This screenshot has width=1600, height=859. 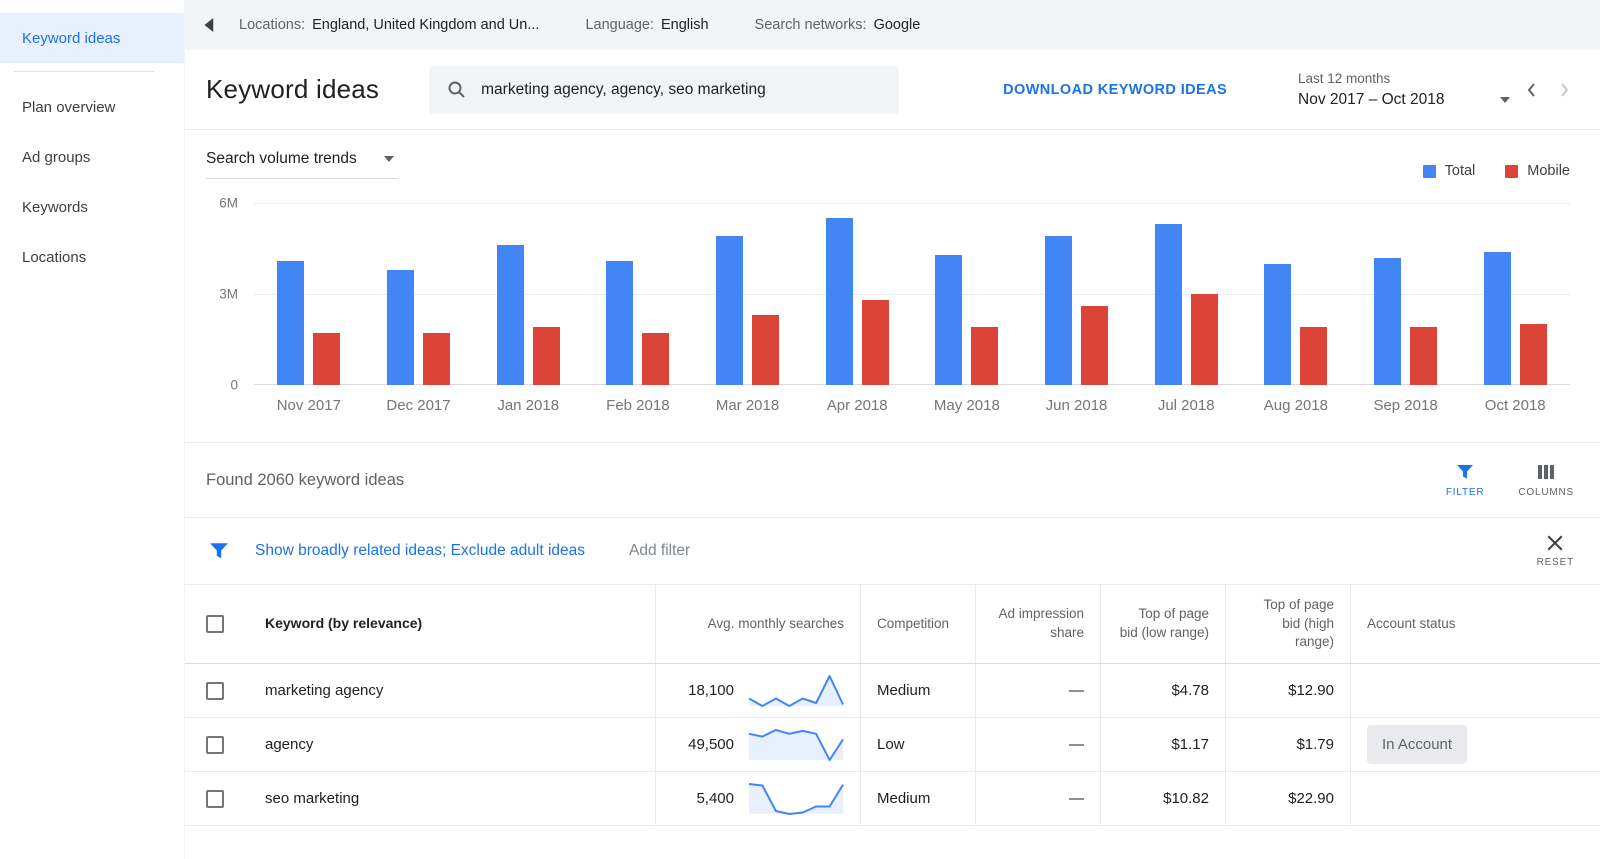 I want to click on date-range-select: Nov 2017 – Oct 2018, so click(x=1404, y=100).